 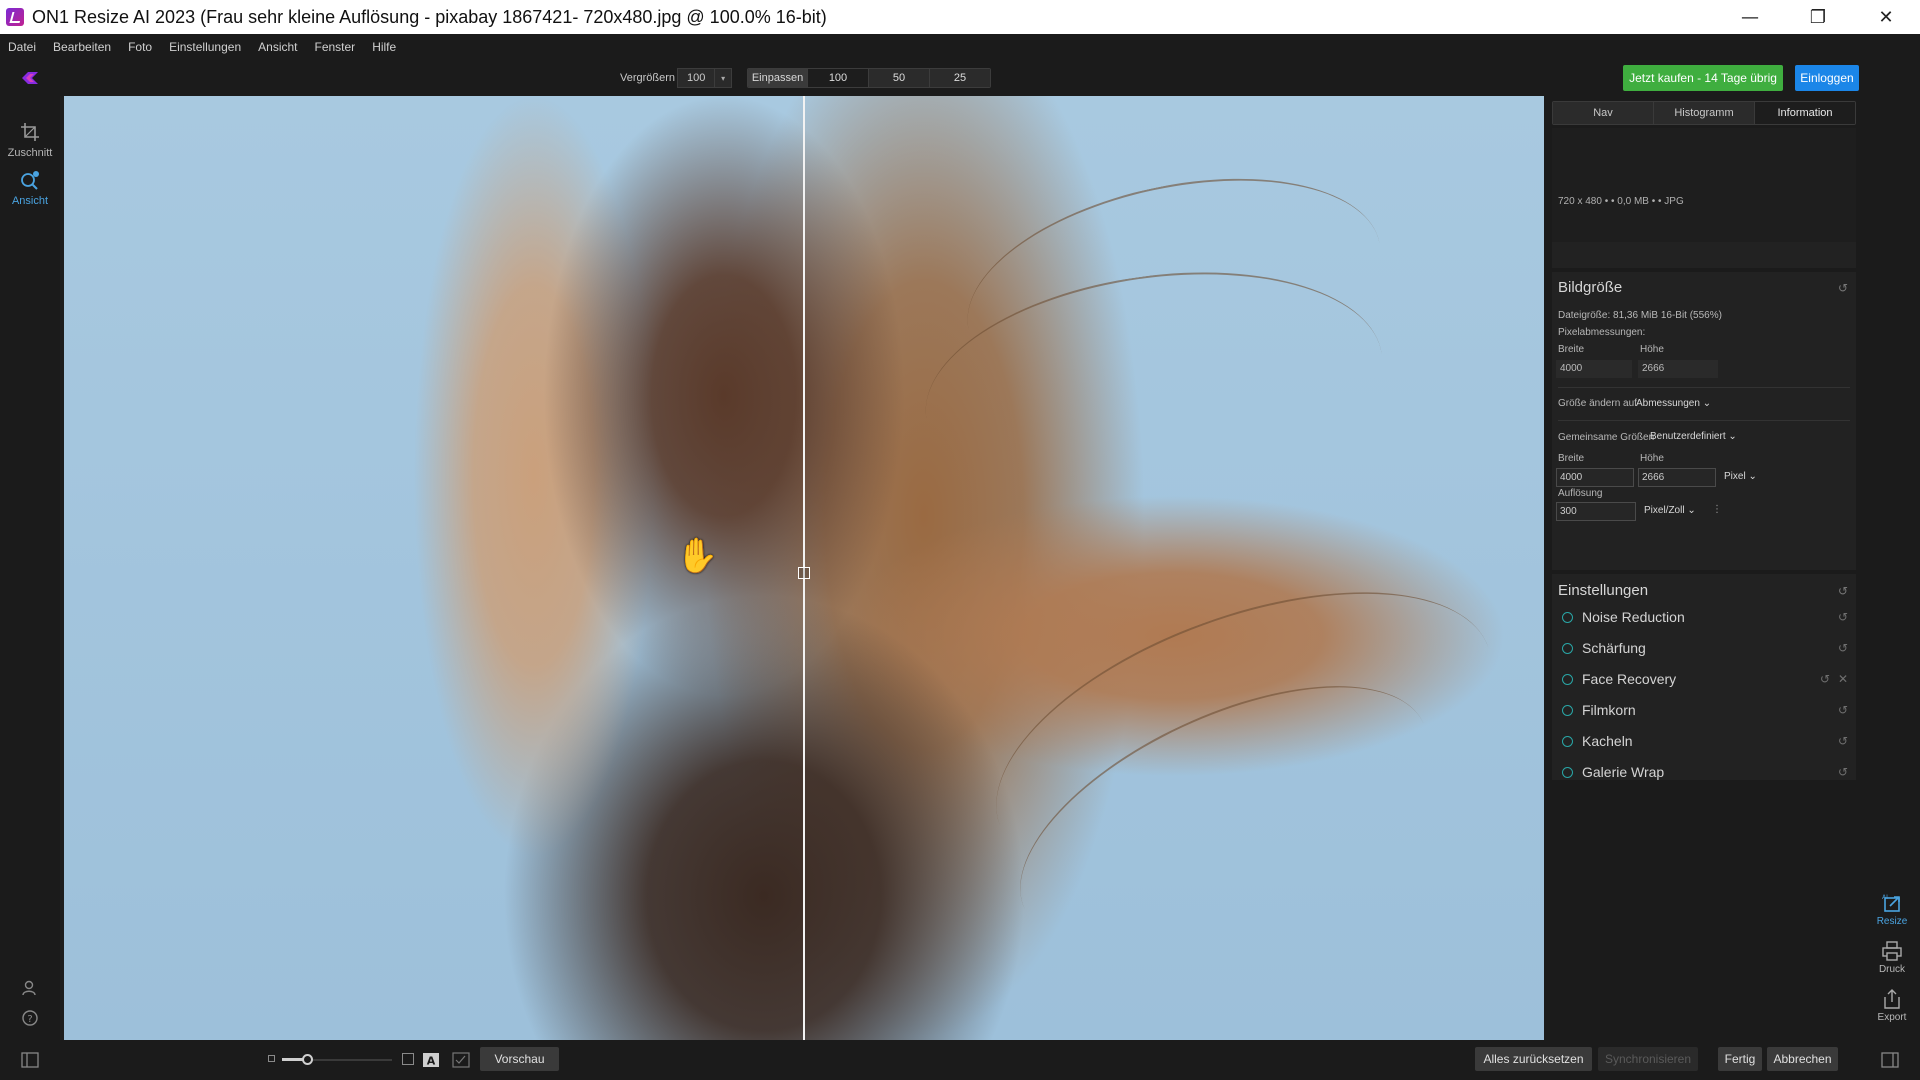 I want to click on chevron-down-icon: ▾, so click(x=723, y=78).